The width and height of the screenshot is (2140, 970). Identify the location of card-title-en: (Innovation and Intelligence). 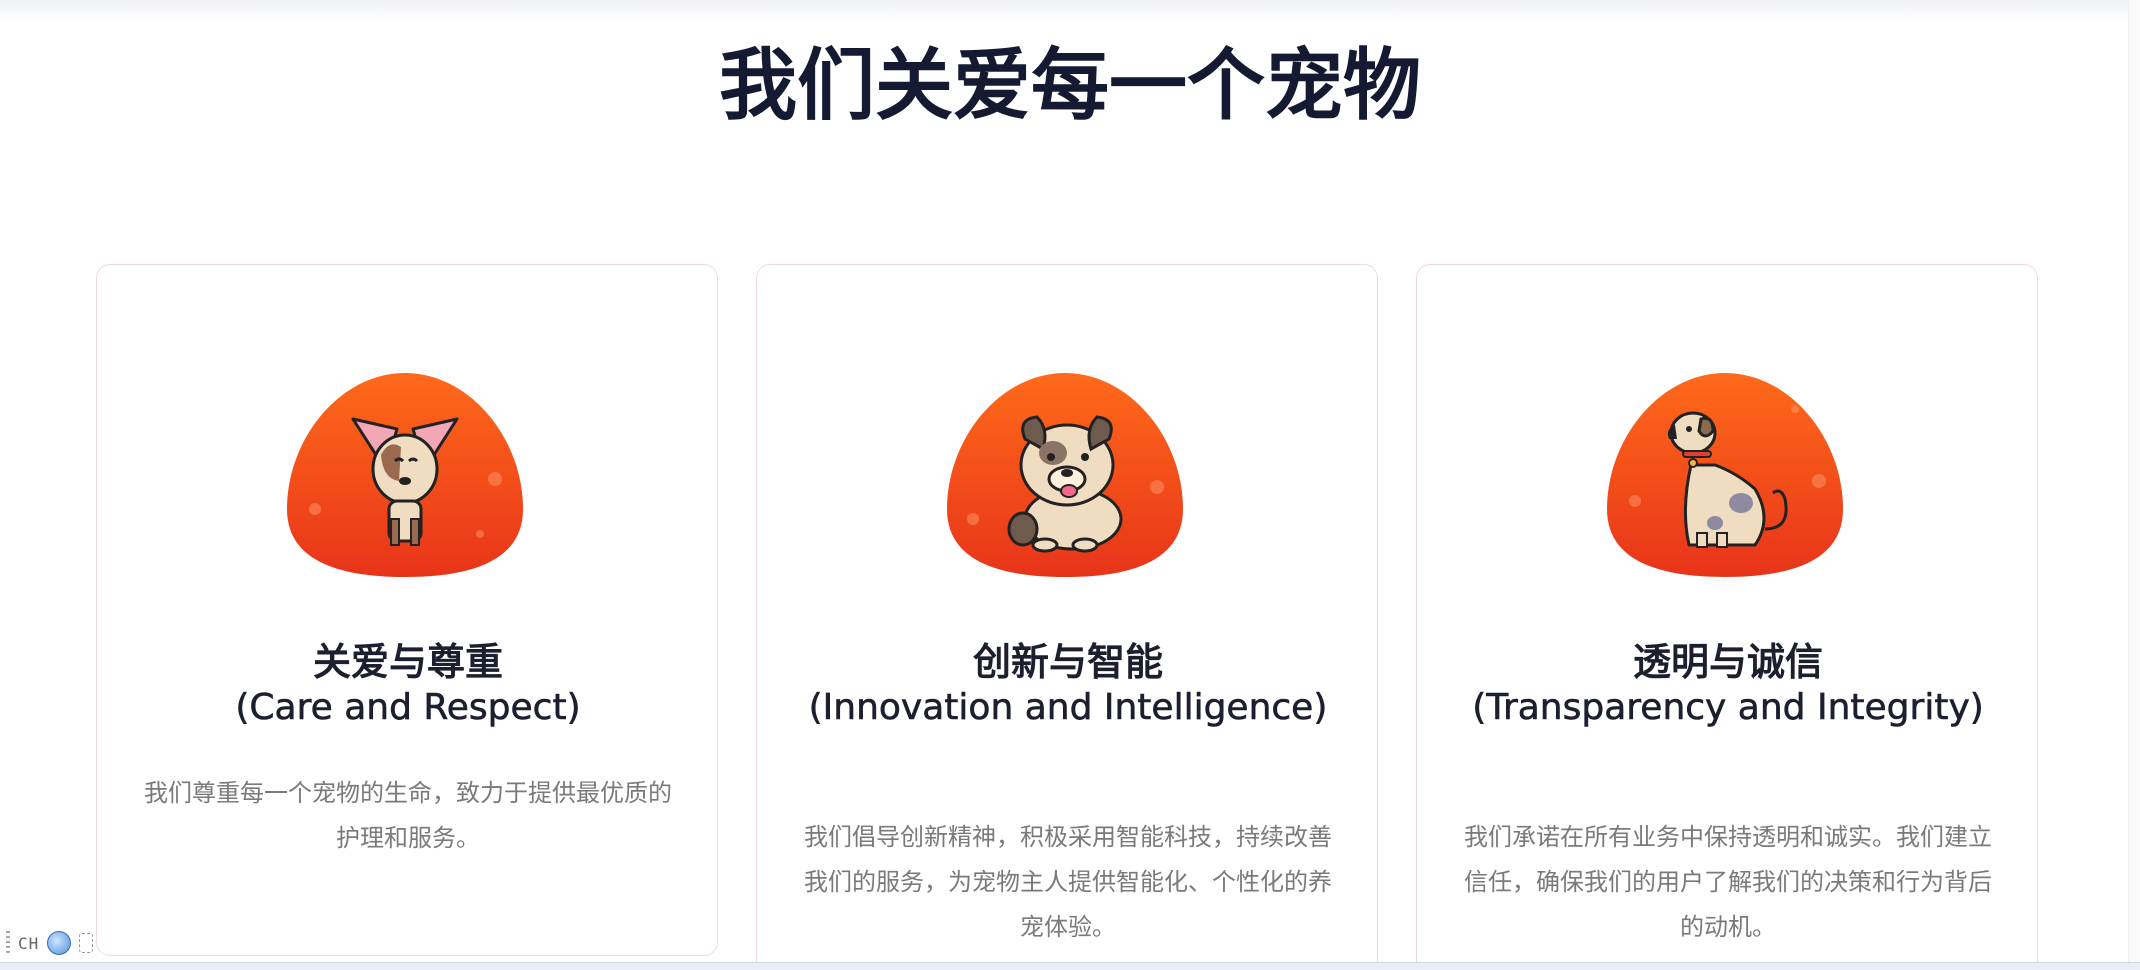
(1068, 708).